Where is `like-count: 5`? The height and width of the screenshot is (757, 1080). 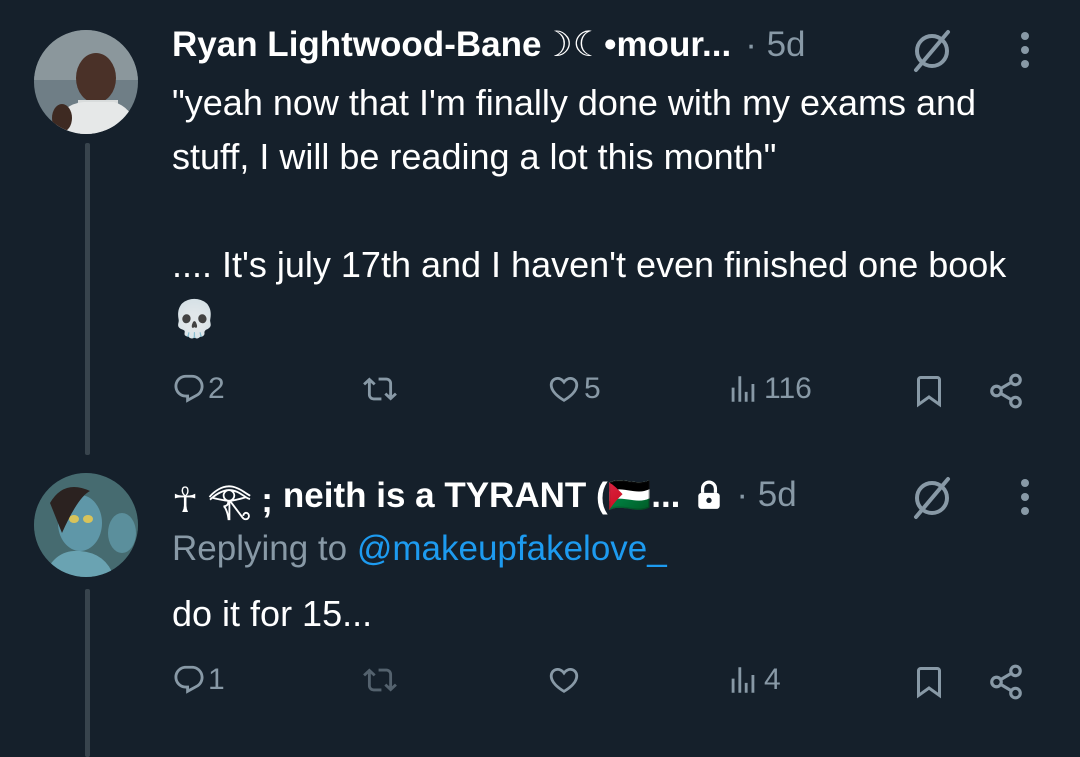
like-count: 5 is located at coordinates (592, 388).